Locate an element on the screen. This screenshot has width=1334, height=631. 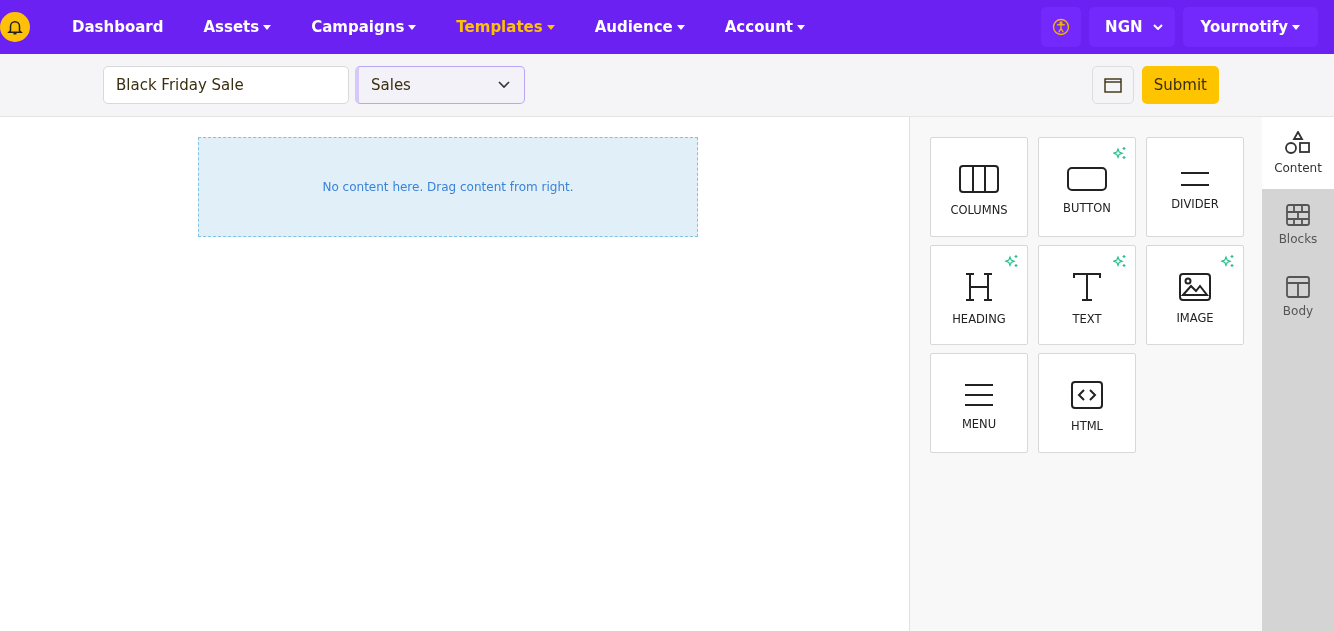
preview-button is located at coordinates (1112, 85).